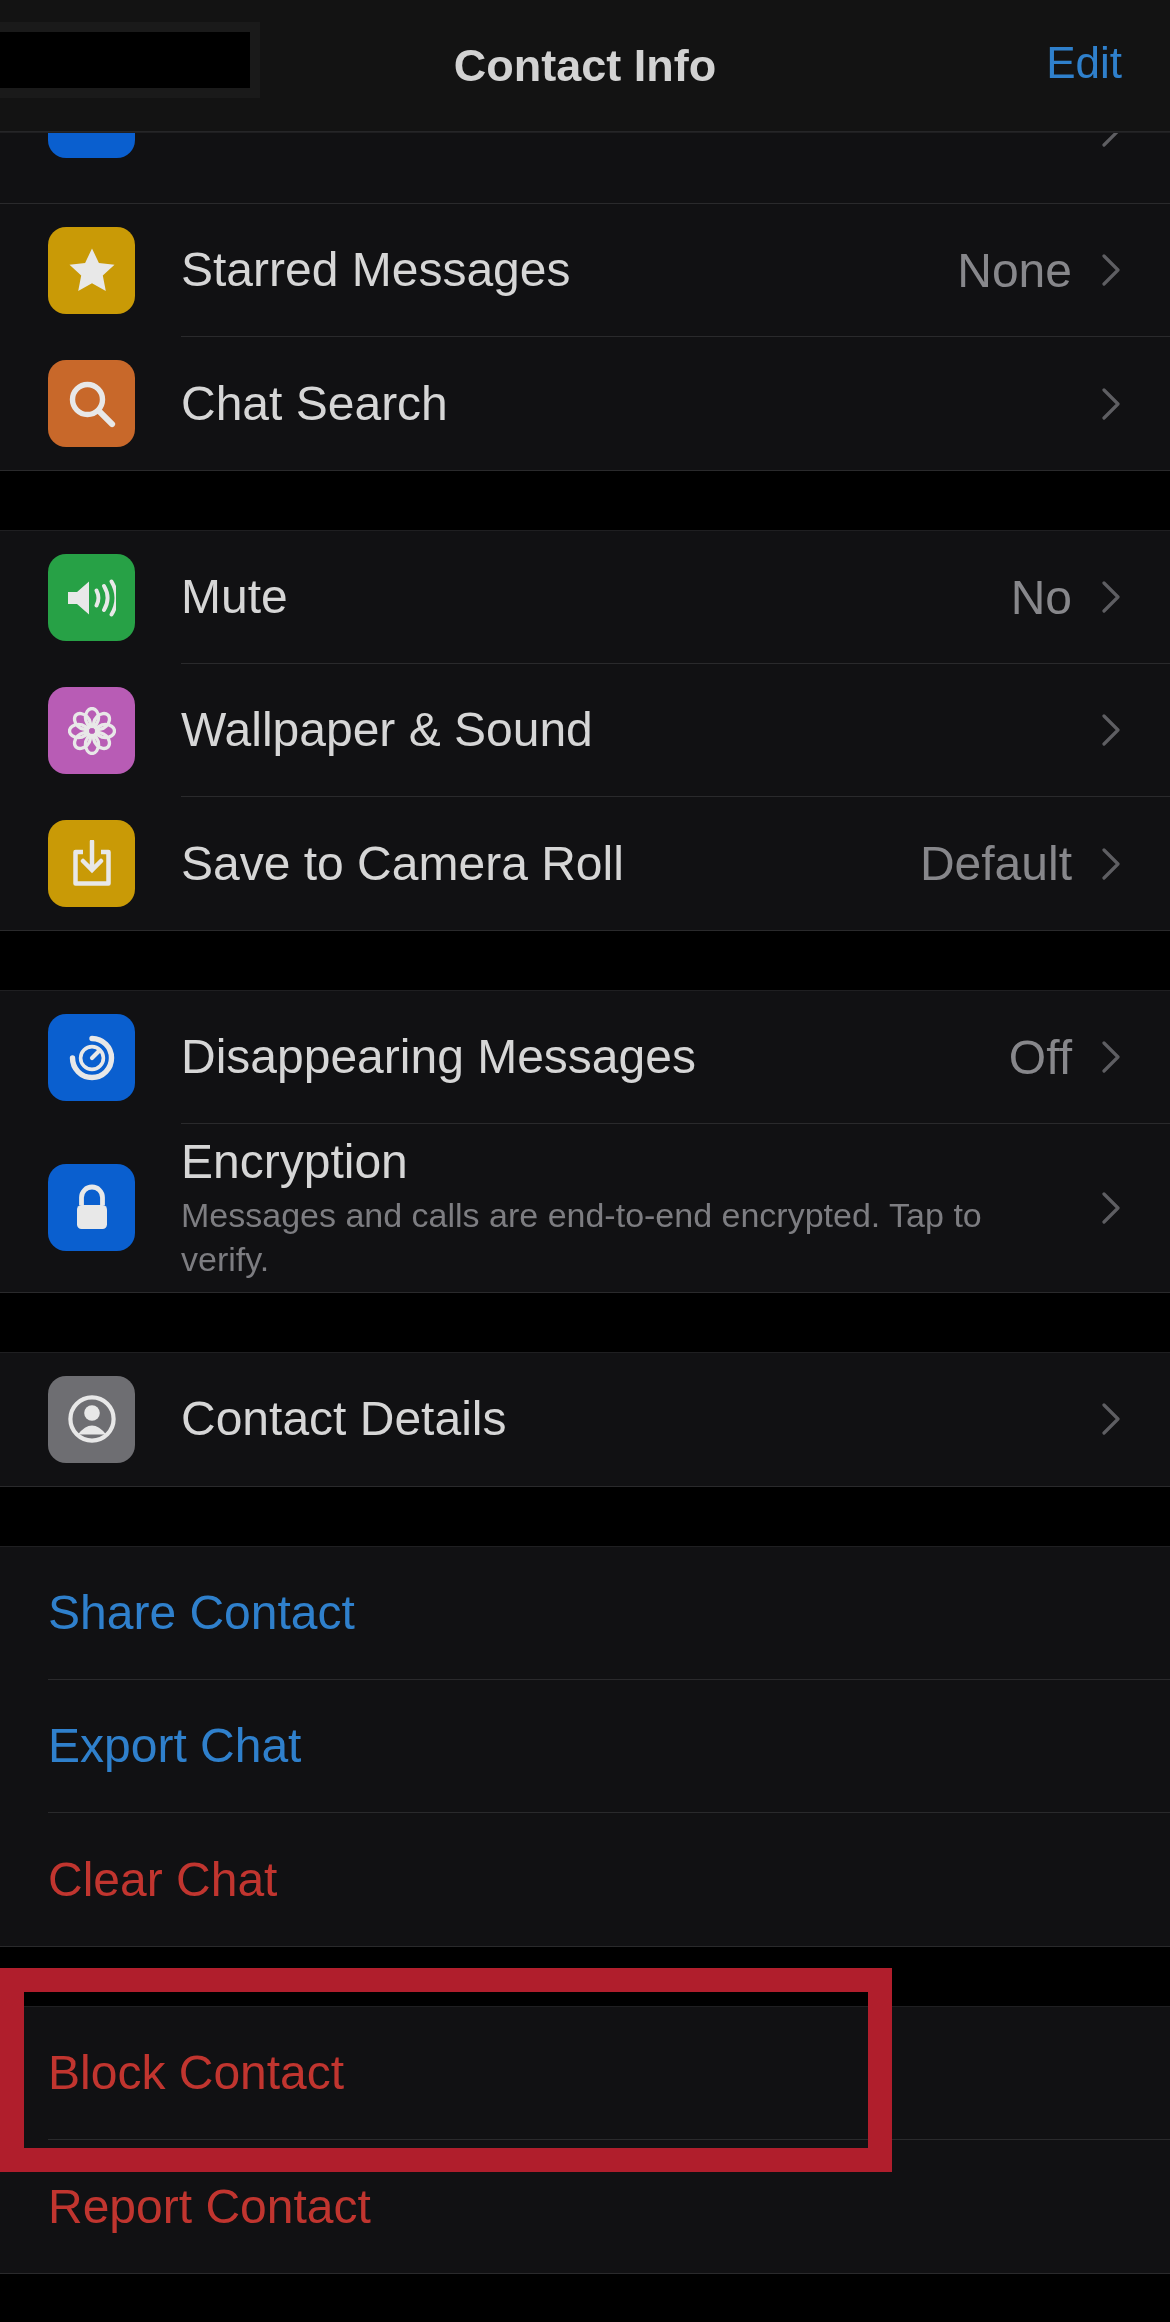 The height and width of the screenshot is (2322, 1170). What do you see at coordinates (91, 730) in the screenshot?
I see `flower-icon` at bounding box center [91, 730].